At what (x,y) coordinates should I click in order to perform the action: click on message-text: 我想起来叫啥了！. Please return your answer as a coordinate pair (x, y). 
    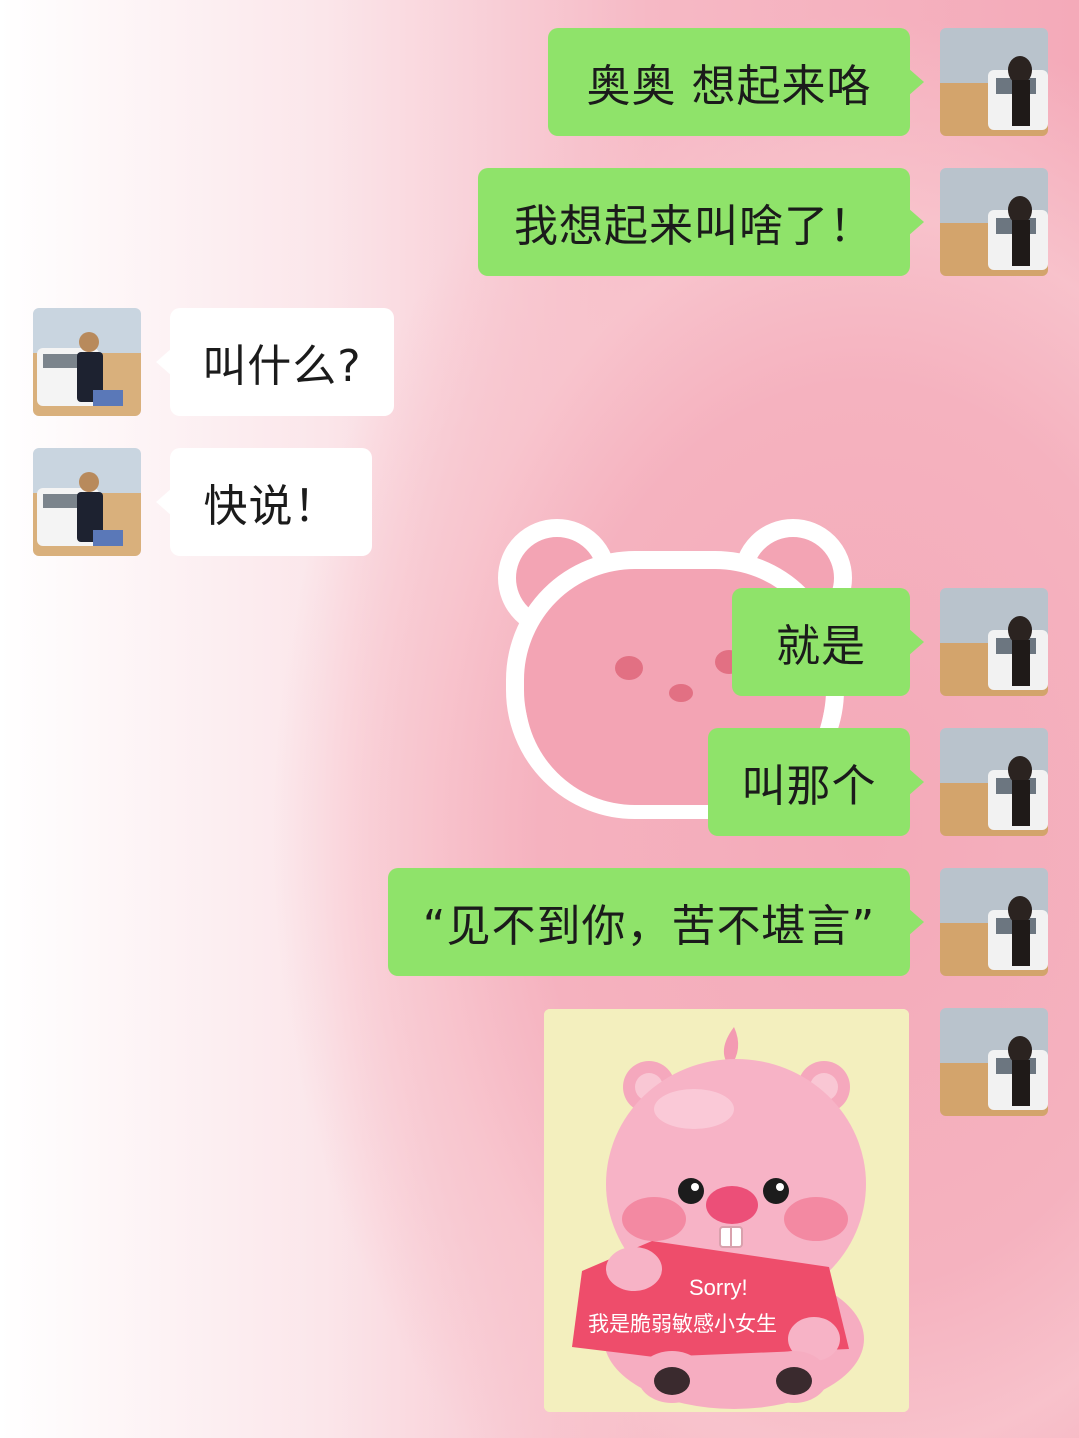
    Looking at the image, I should click on (694, 226).